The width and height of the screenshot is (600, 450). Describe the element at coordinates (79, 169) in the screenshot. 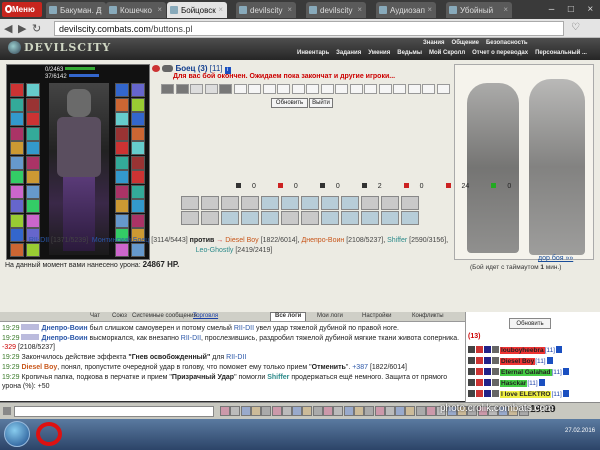

I see `character-avatar` at that location.